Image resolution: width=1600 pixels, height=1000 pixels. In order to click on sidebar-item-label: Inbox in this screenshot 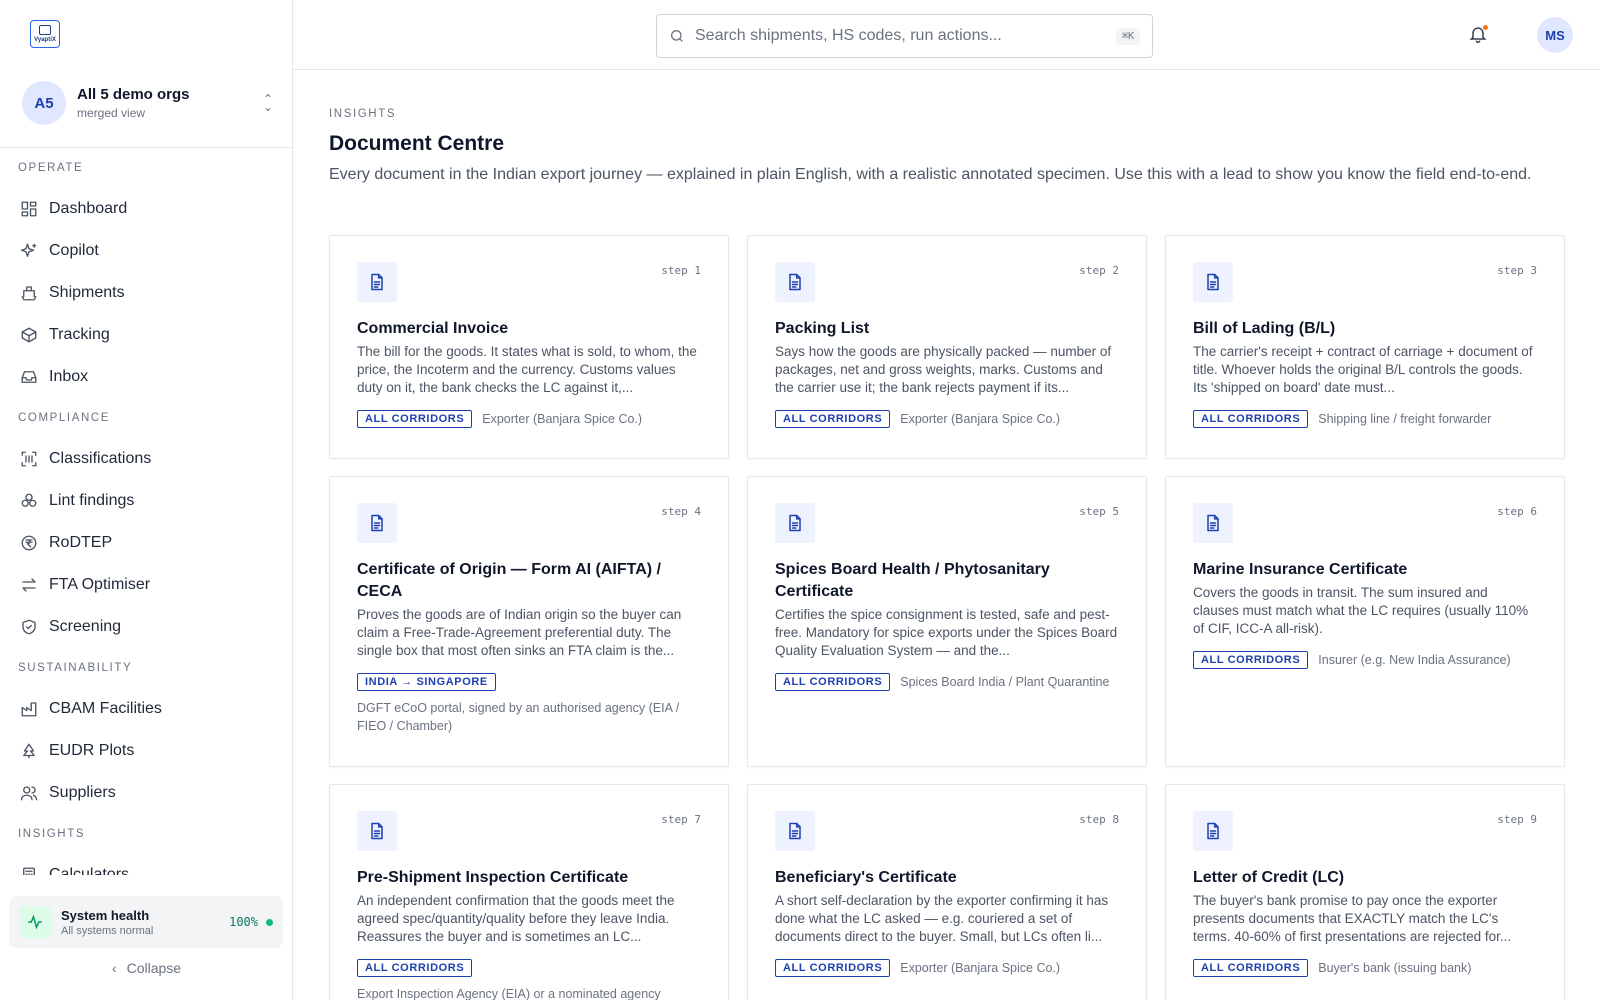, I will do `click(69, 376)`.